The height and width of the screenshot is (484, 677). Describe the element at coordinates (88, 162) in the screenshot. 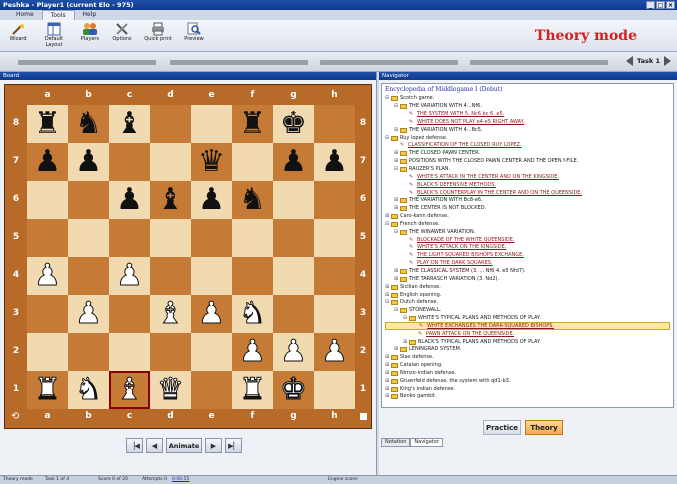

I see `square-b7: ♟` at that location.